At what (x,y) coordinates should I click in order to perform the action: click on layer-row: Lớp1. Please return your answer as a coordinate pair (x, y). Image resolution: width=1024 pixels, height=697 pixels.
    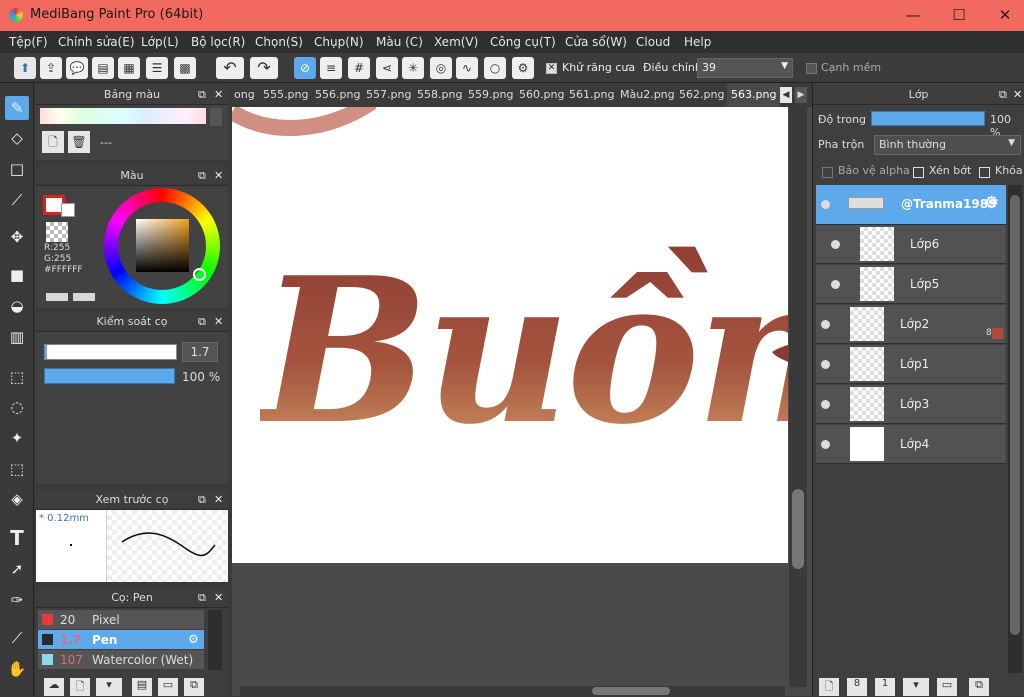
    Looking at the image, I should click on (911, 364).